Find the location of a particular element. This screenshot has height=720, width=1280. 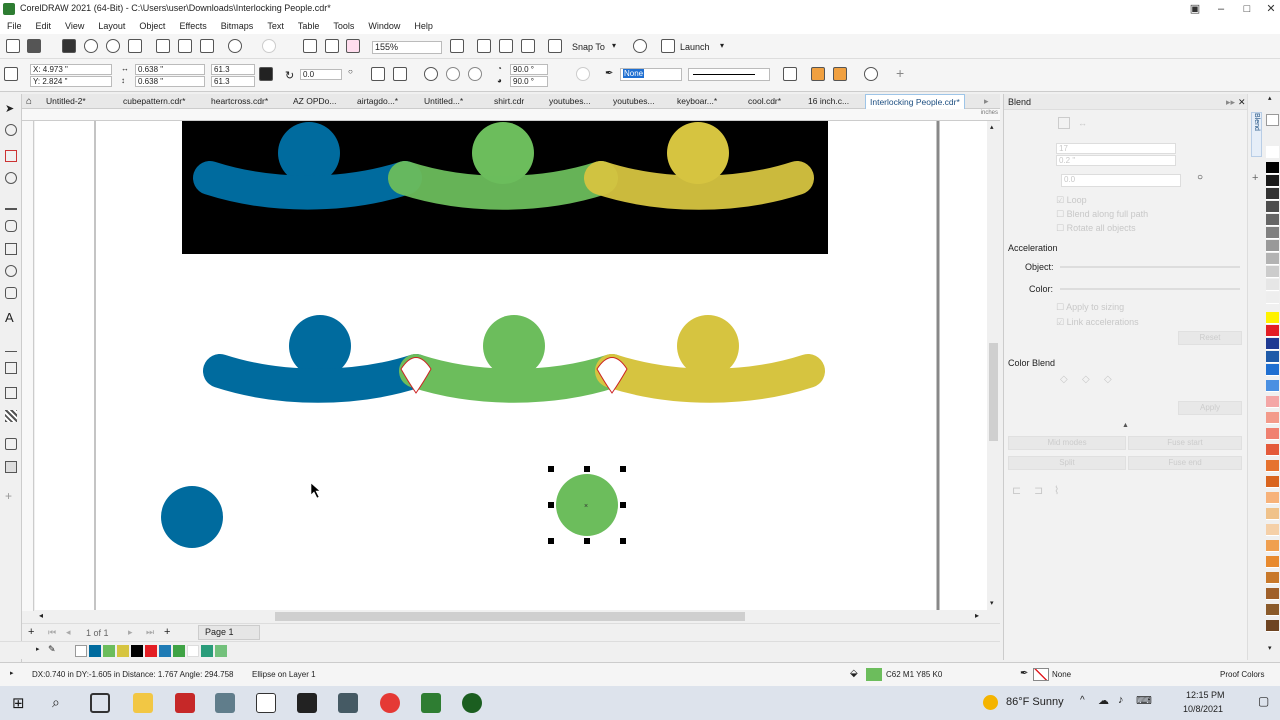

split-button: Split is located at coordinates (1067, 463).